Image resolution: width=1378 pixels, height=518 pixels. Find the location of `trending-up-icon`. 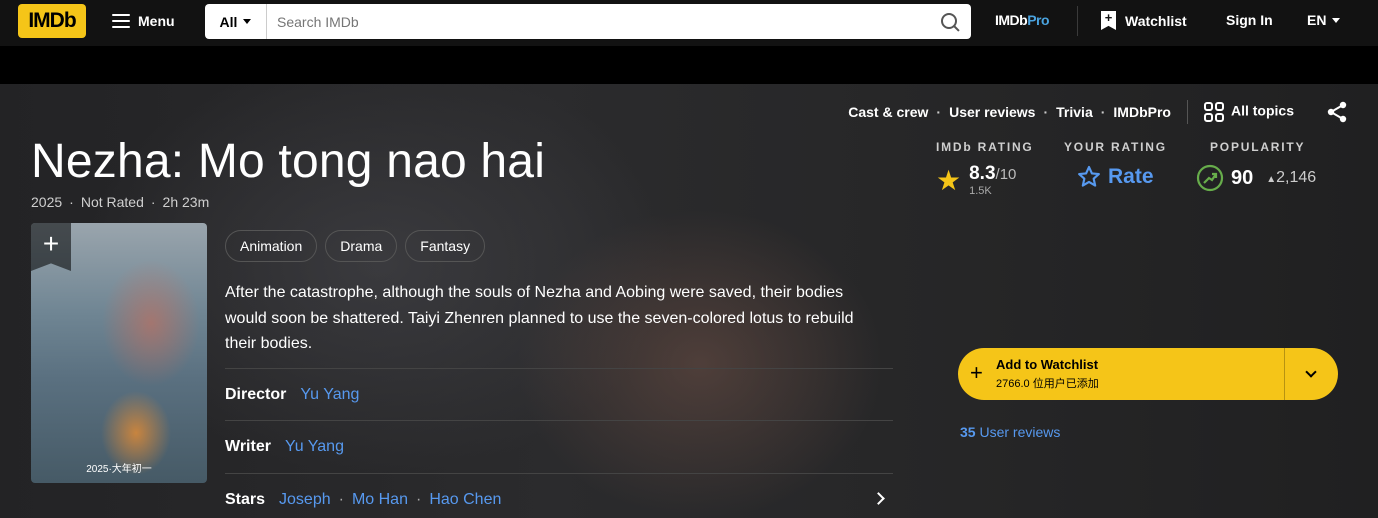

trending-up-icon is located at coordinates (1210, 178).